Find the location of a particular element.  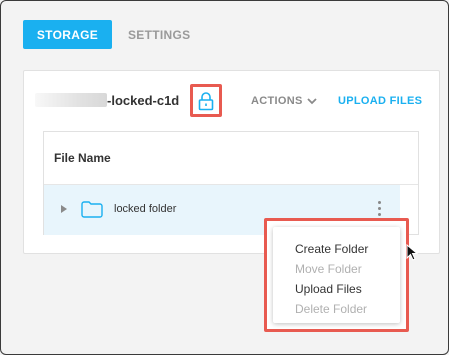

upload-files-button: UPLOAD FILES is located at coordinates (380, 101).